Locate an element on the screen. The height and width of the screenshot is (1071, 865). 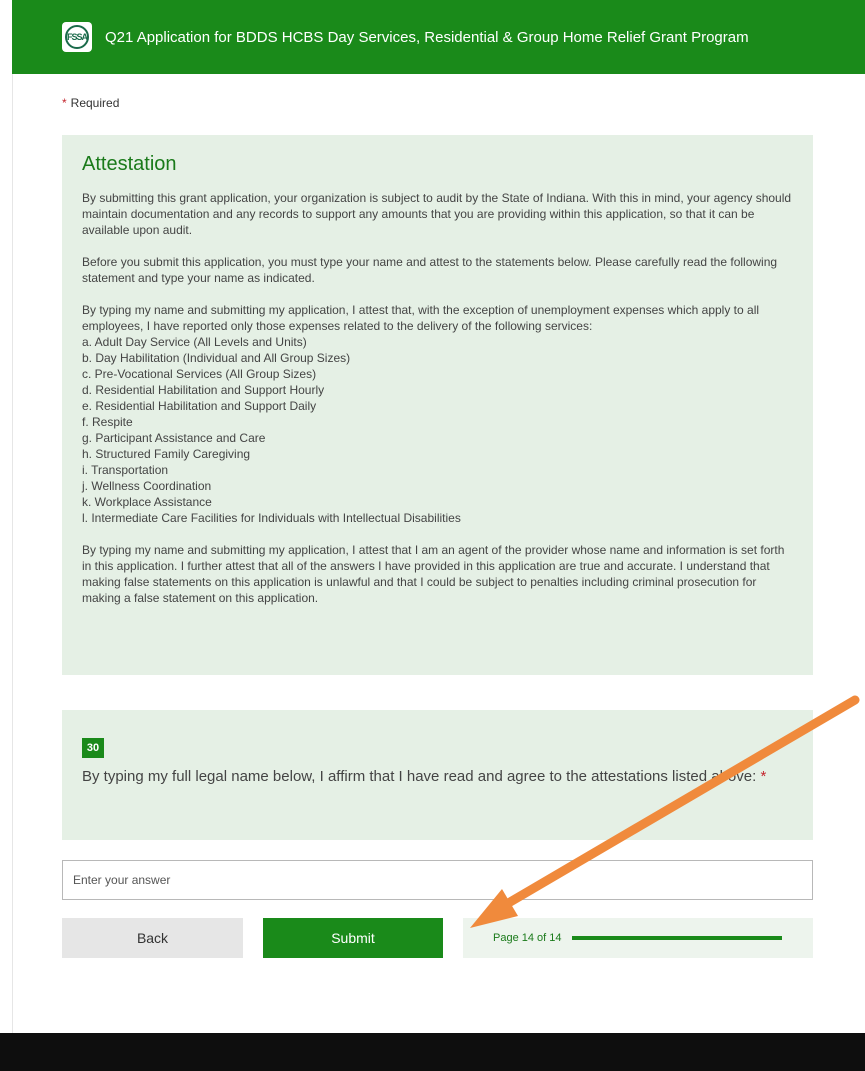
attestation-title: Attestation is located at coordinates (129, 164).